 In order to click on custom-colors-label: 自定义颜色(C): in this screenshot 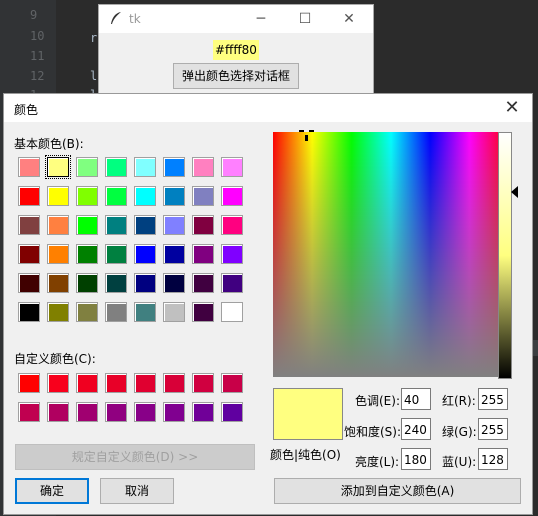, I will do `click(55, 359)`.